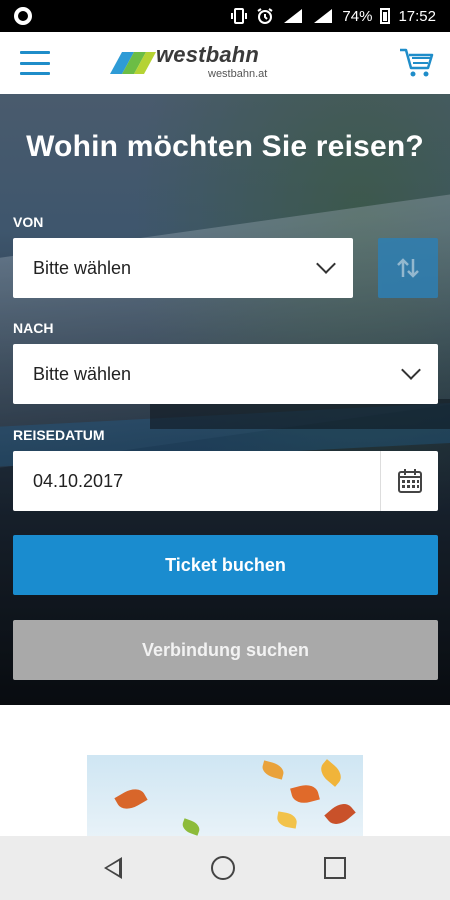 The image size is (450, 900). What do you see at coordinates (225, 650) in the screenshot?
I see `search-connection-button: Verbindung suchen` at bounding box center [225, 650].